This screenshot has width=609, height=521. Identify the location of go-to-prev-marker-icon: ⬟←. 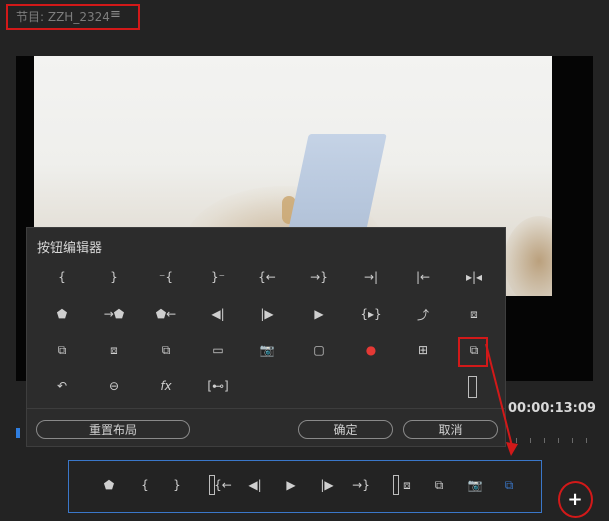
(166, 314).